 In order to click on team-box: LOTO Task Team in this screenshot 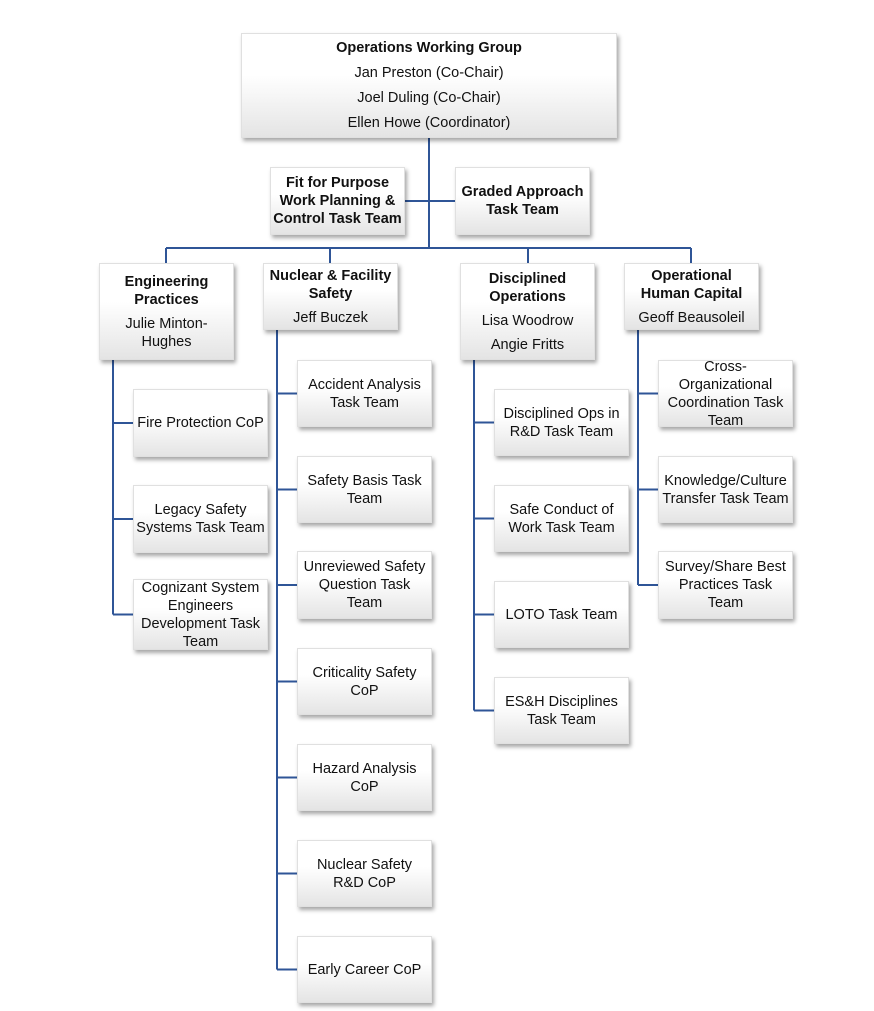, I will do `click(561, 614)`.